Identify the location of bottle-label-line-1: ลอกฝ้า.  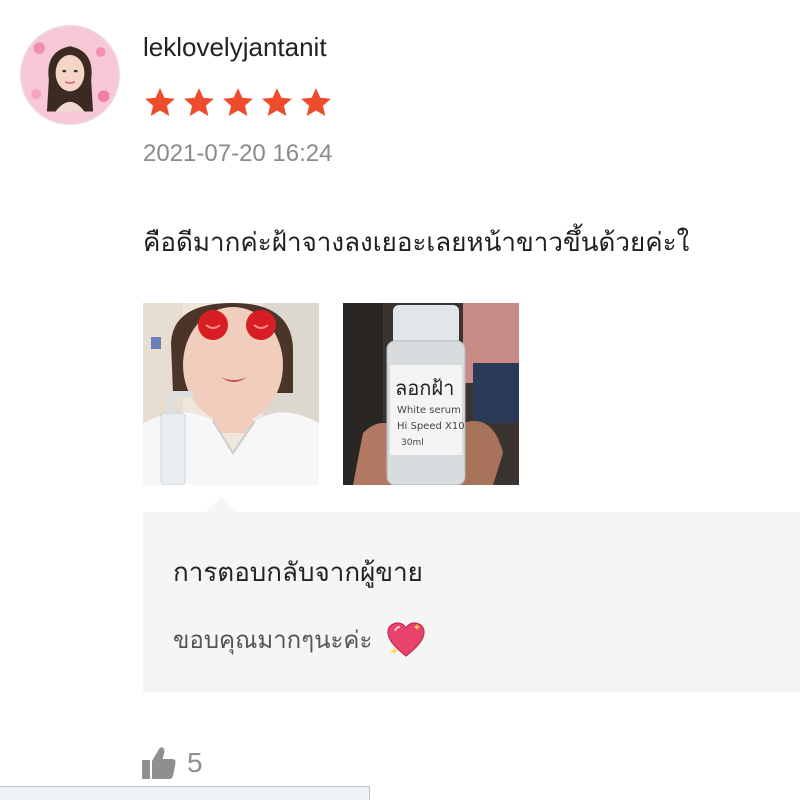
(424, 388).